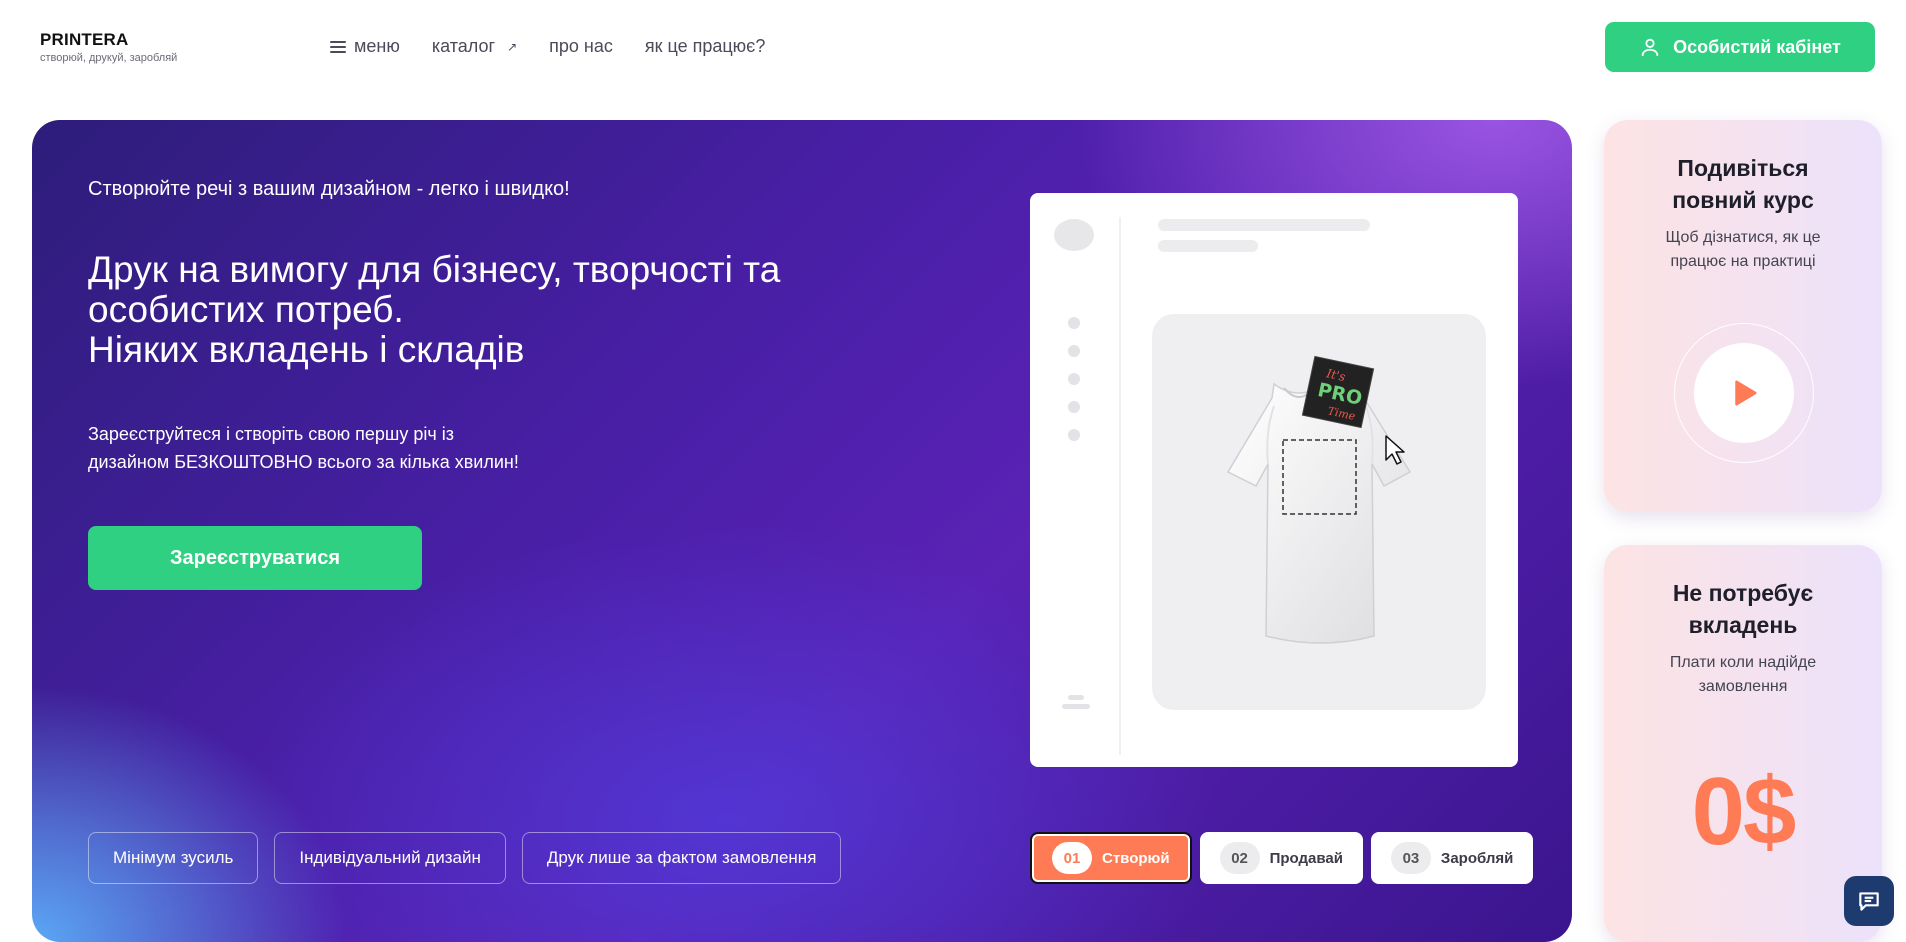  I want to click on tshirt-image: It's PRO Time, so click(1319, 499).